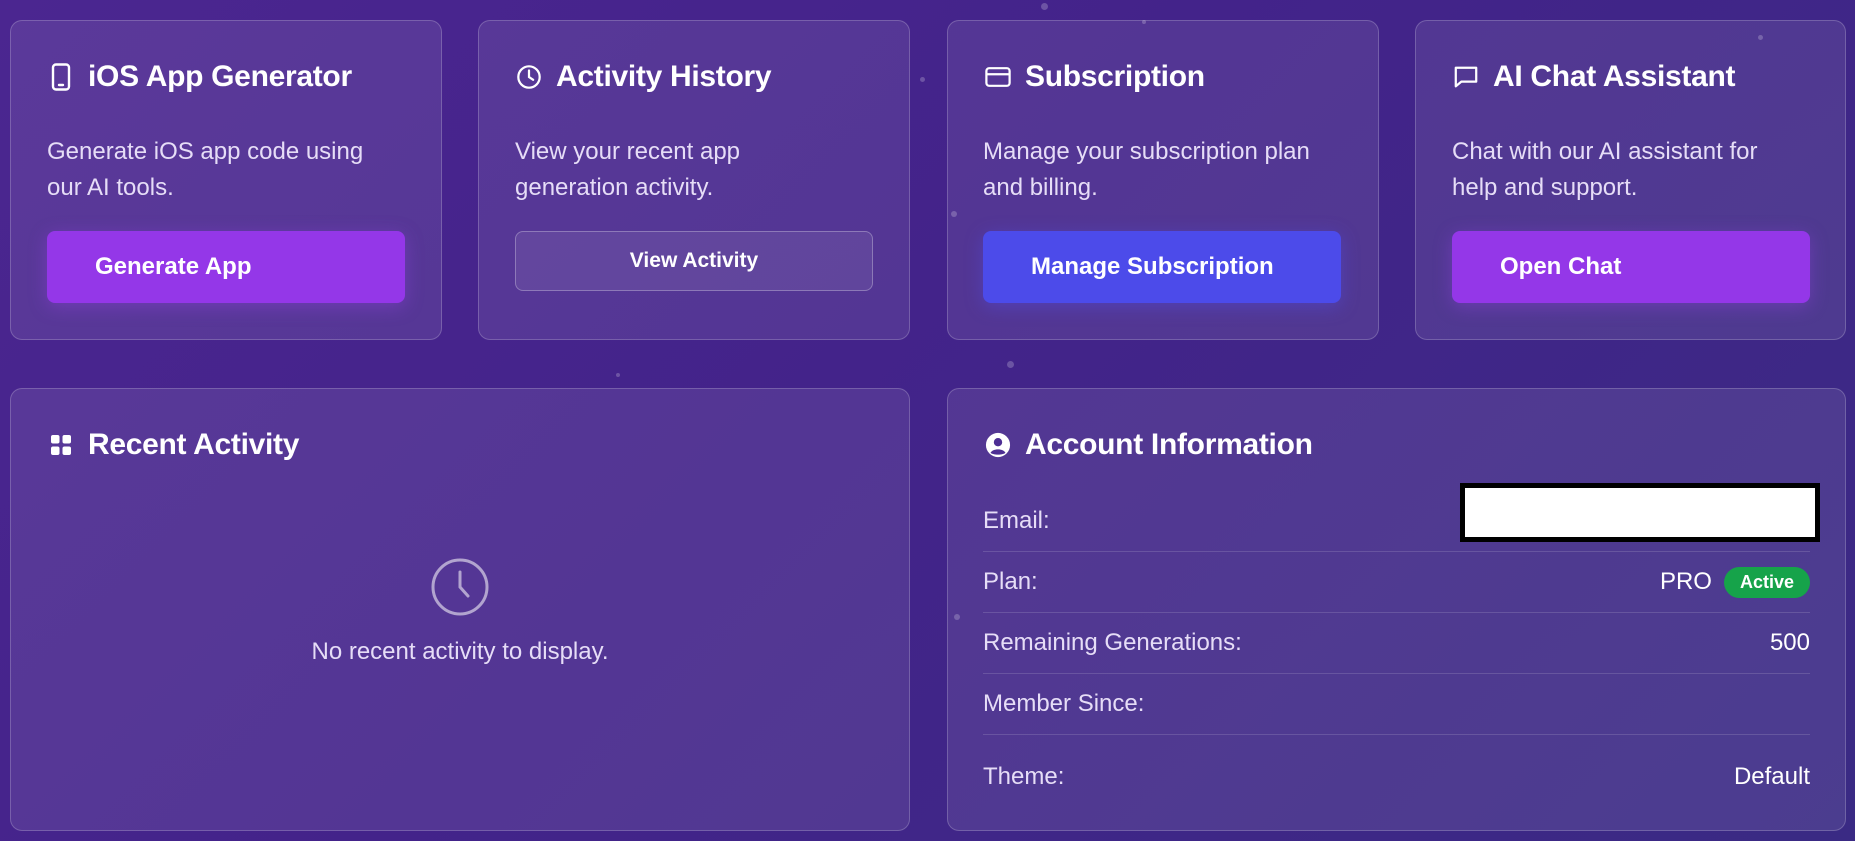 The height and width of the screenshot is (841, 1855). I want to click on email-label: Email:, so click(1016, 520).